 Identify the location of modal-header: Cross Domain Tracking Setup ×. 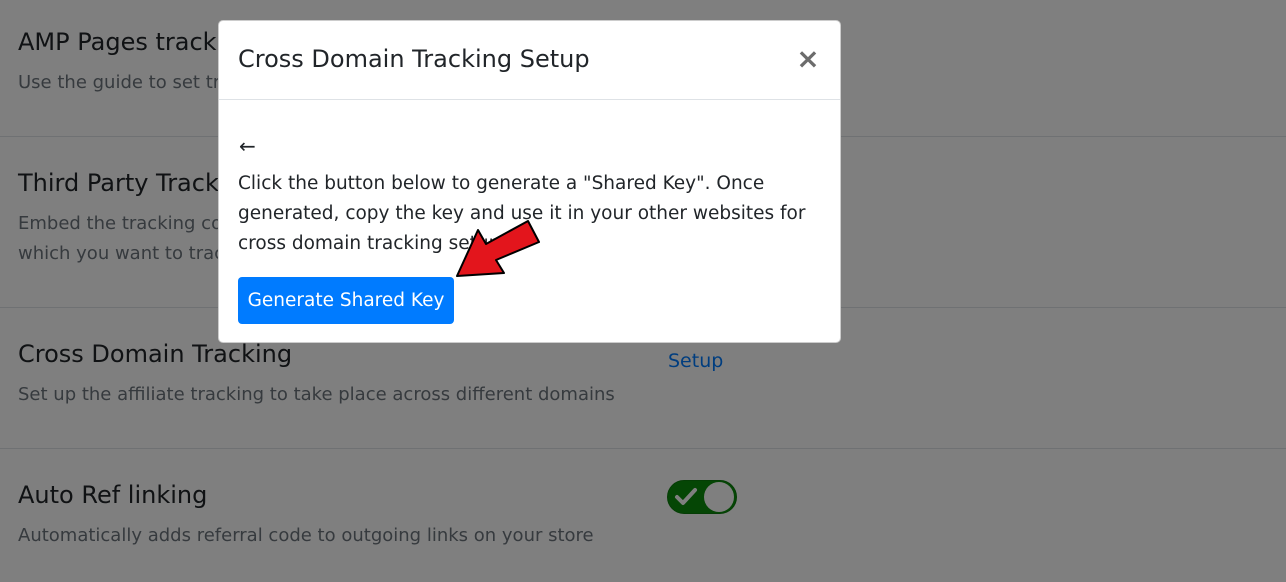
(529, 60).